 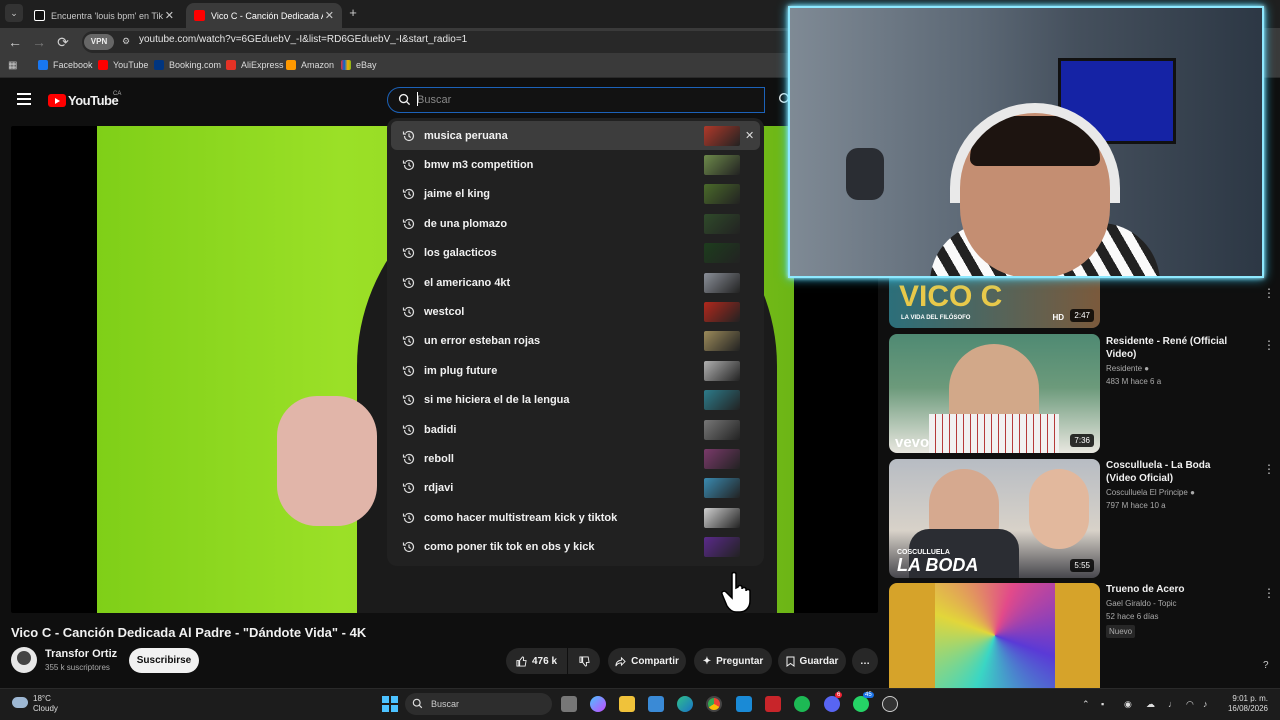 What do you see at coordinates (575, 458) in the screenshot?
I see `search-suggestion: reboll` at bounding box center [575, 458].